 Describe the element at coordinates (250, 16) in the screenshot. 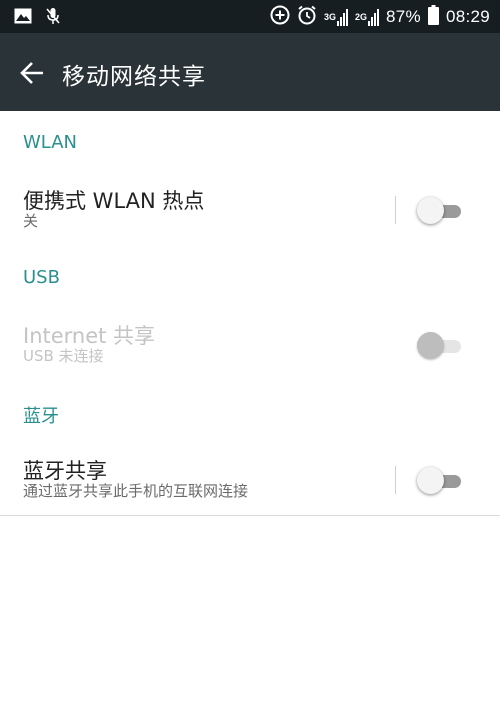

I see `status-bar: 3G 2G 87% 08:29` at that location.